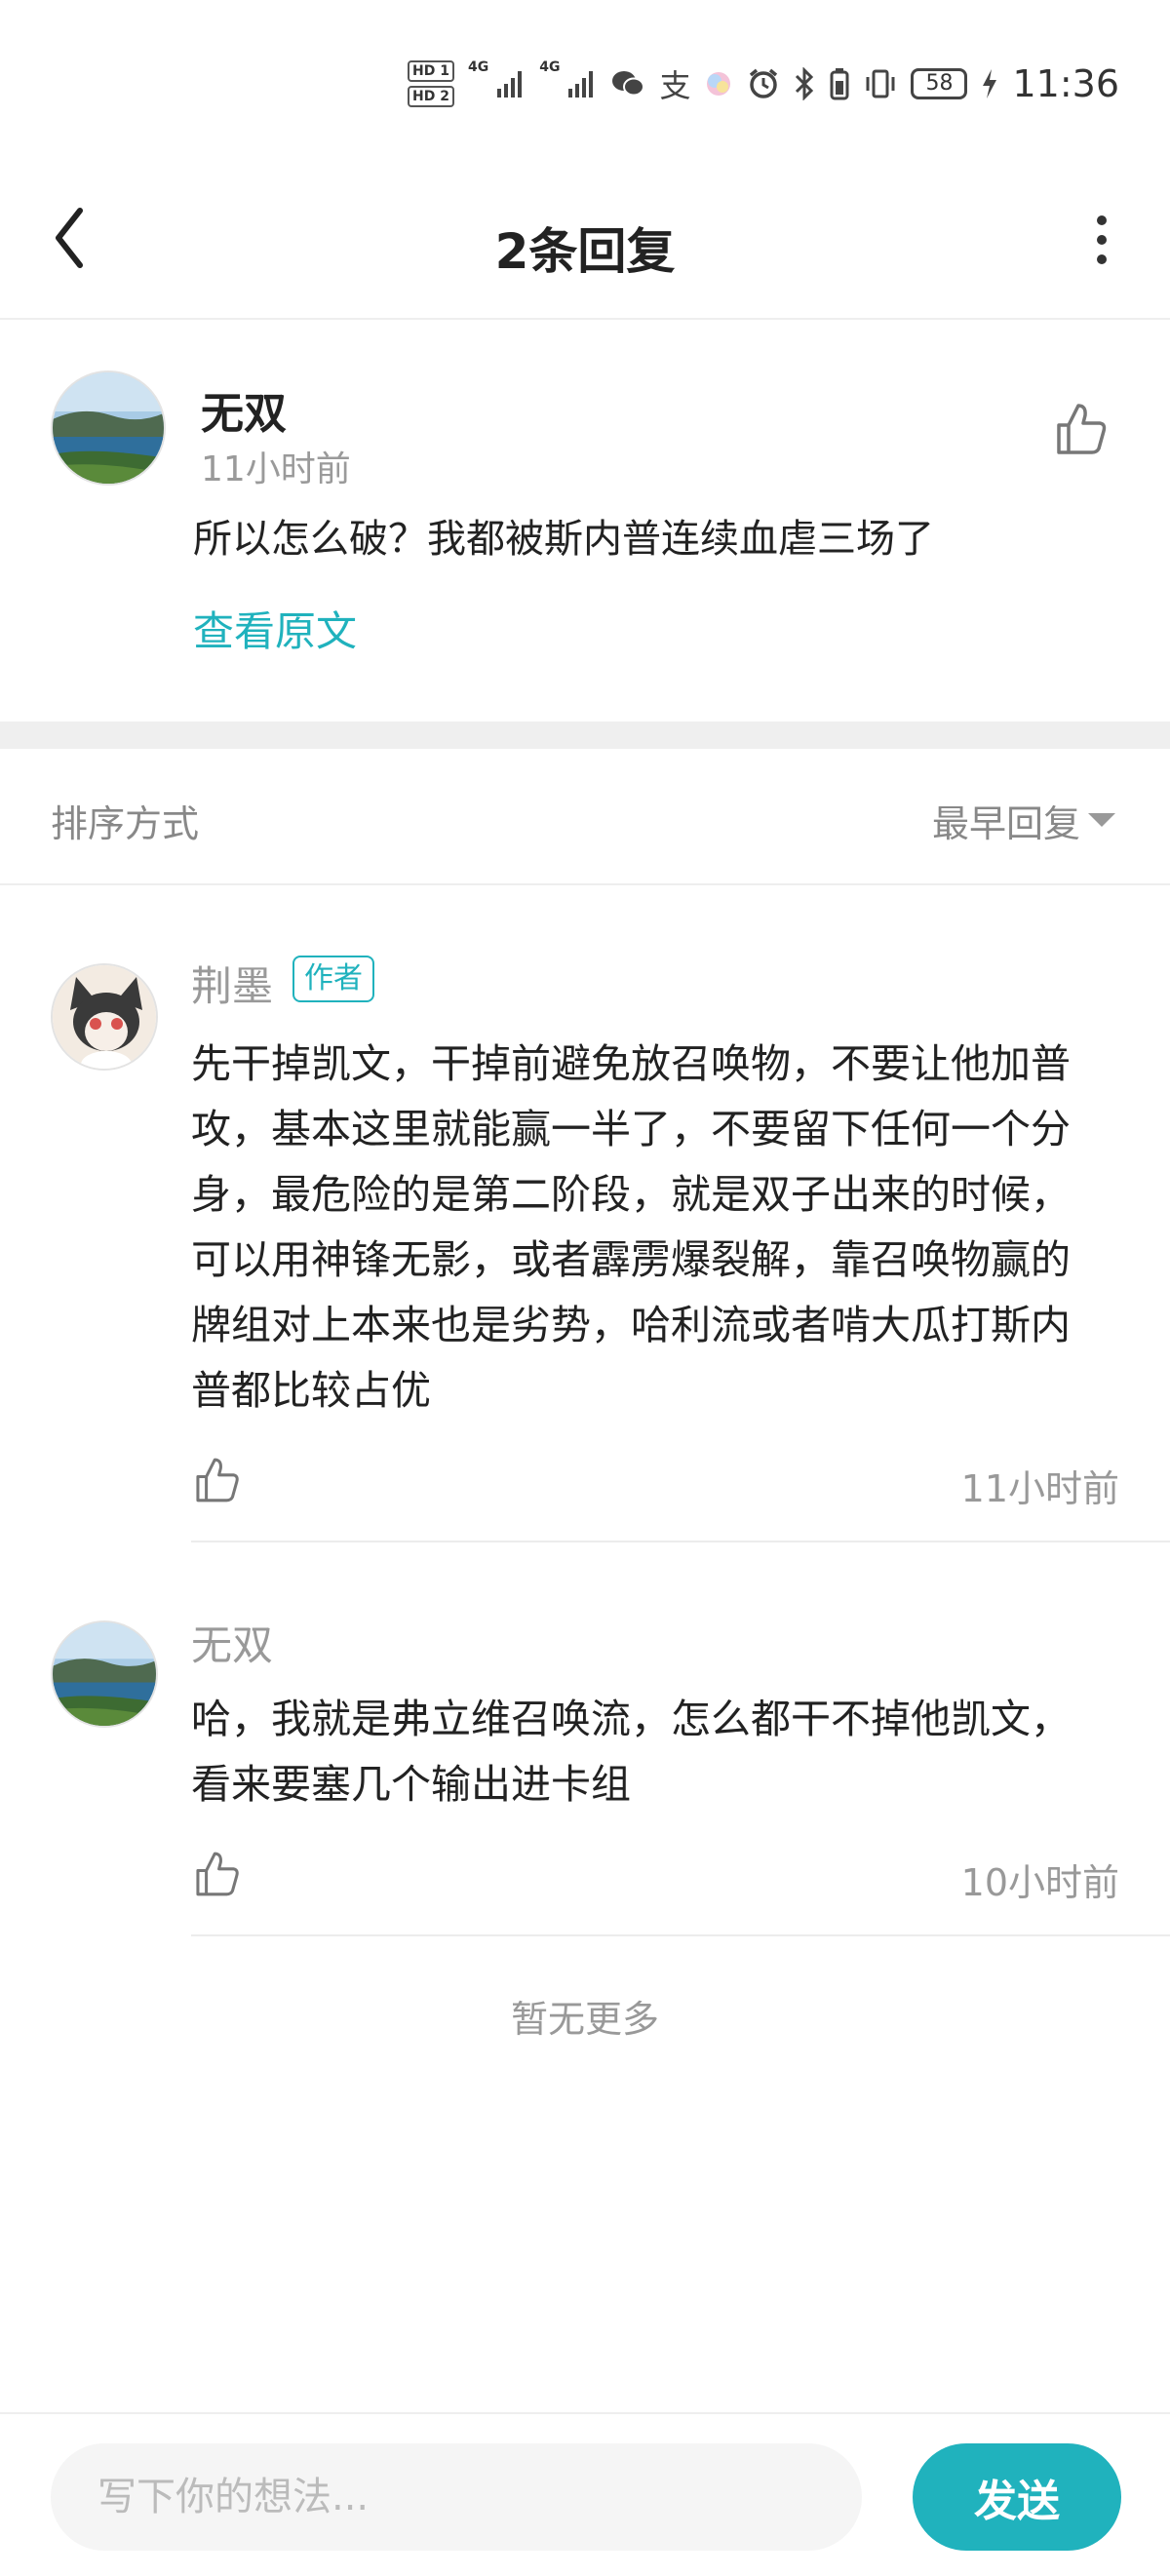  I want to click on reply-text: 哈，我就是弗立维召唤流，怎么都干不掉他凯文，看来要塞几个输出进卡组, so click(631, 1752).